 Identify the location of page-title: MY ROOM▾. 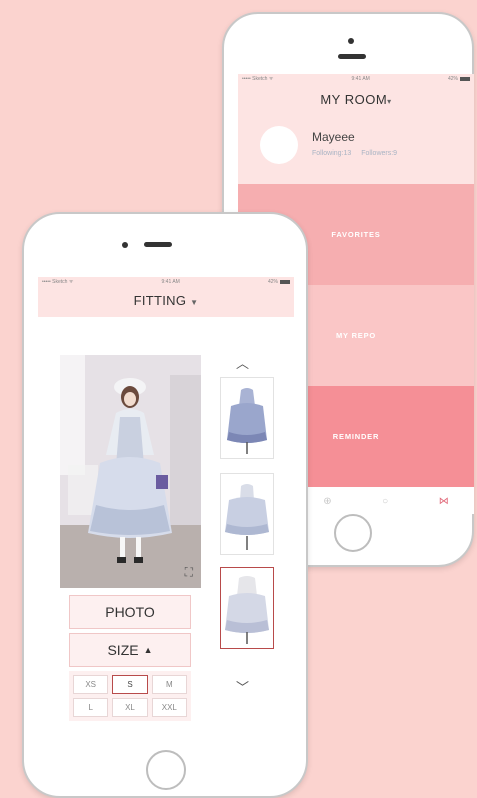
(356, 99).